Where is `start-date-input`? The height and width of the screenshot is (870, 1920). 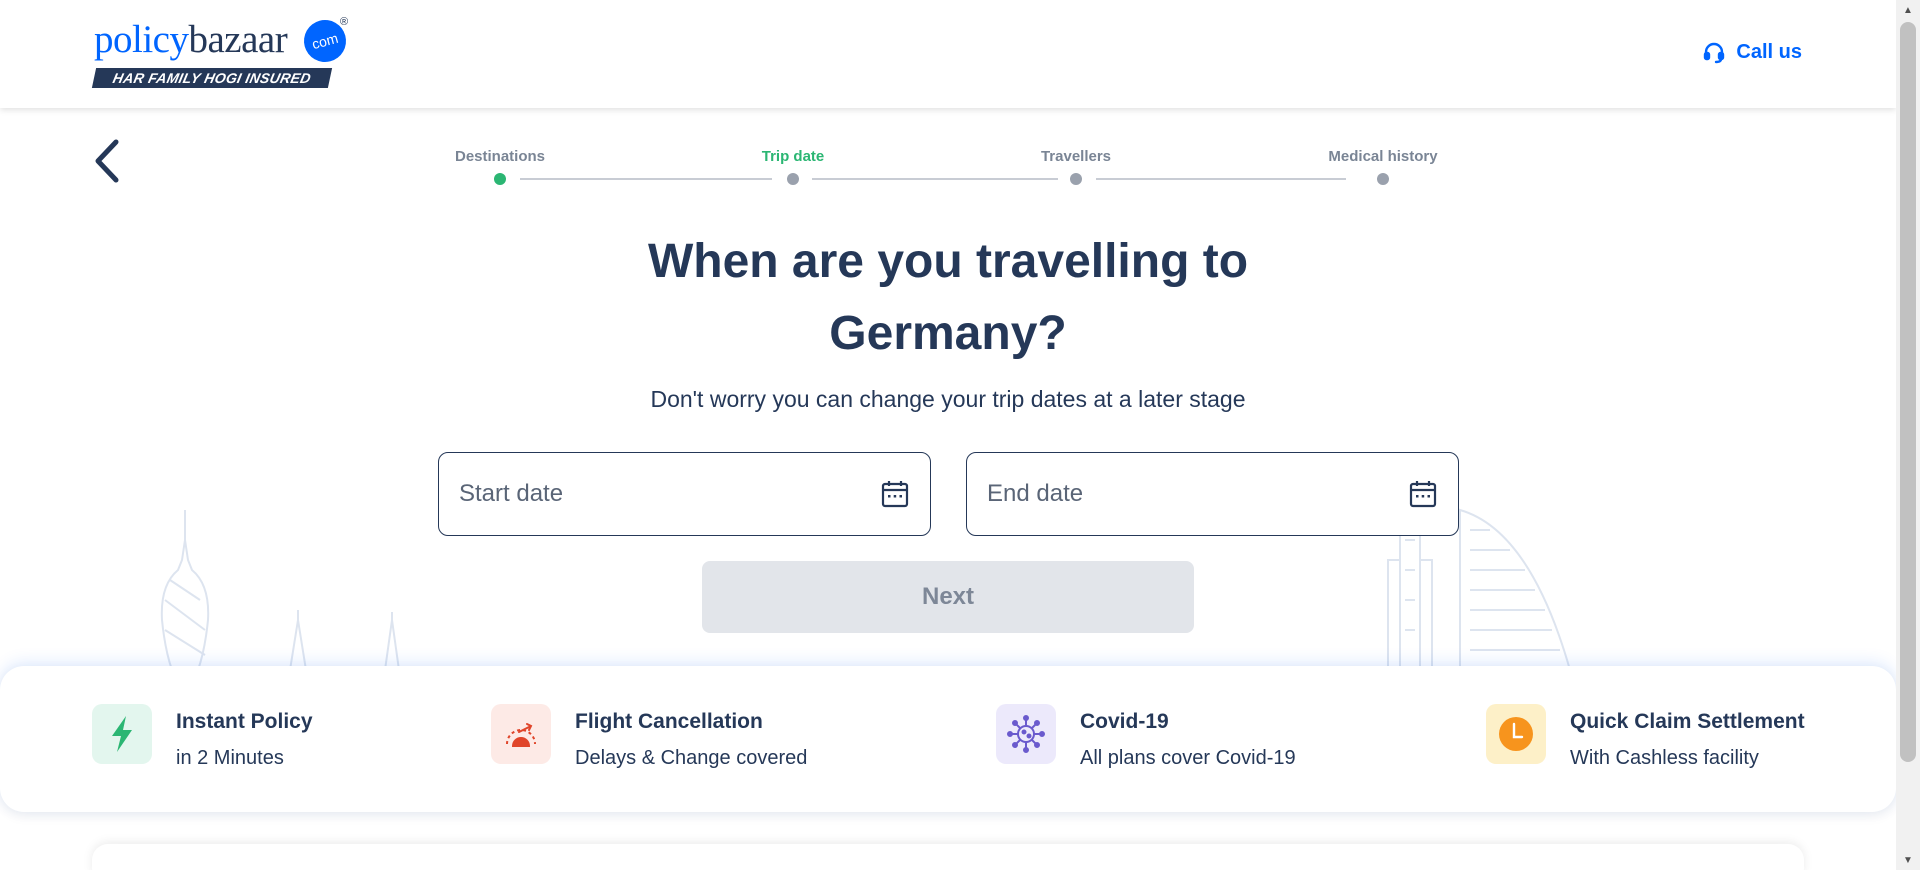
start-date-input is located at coordinates (669, 494).